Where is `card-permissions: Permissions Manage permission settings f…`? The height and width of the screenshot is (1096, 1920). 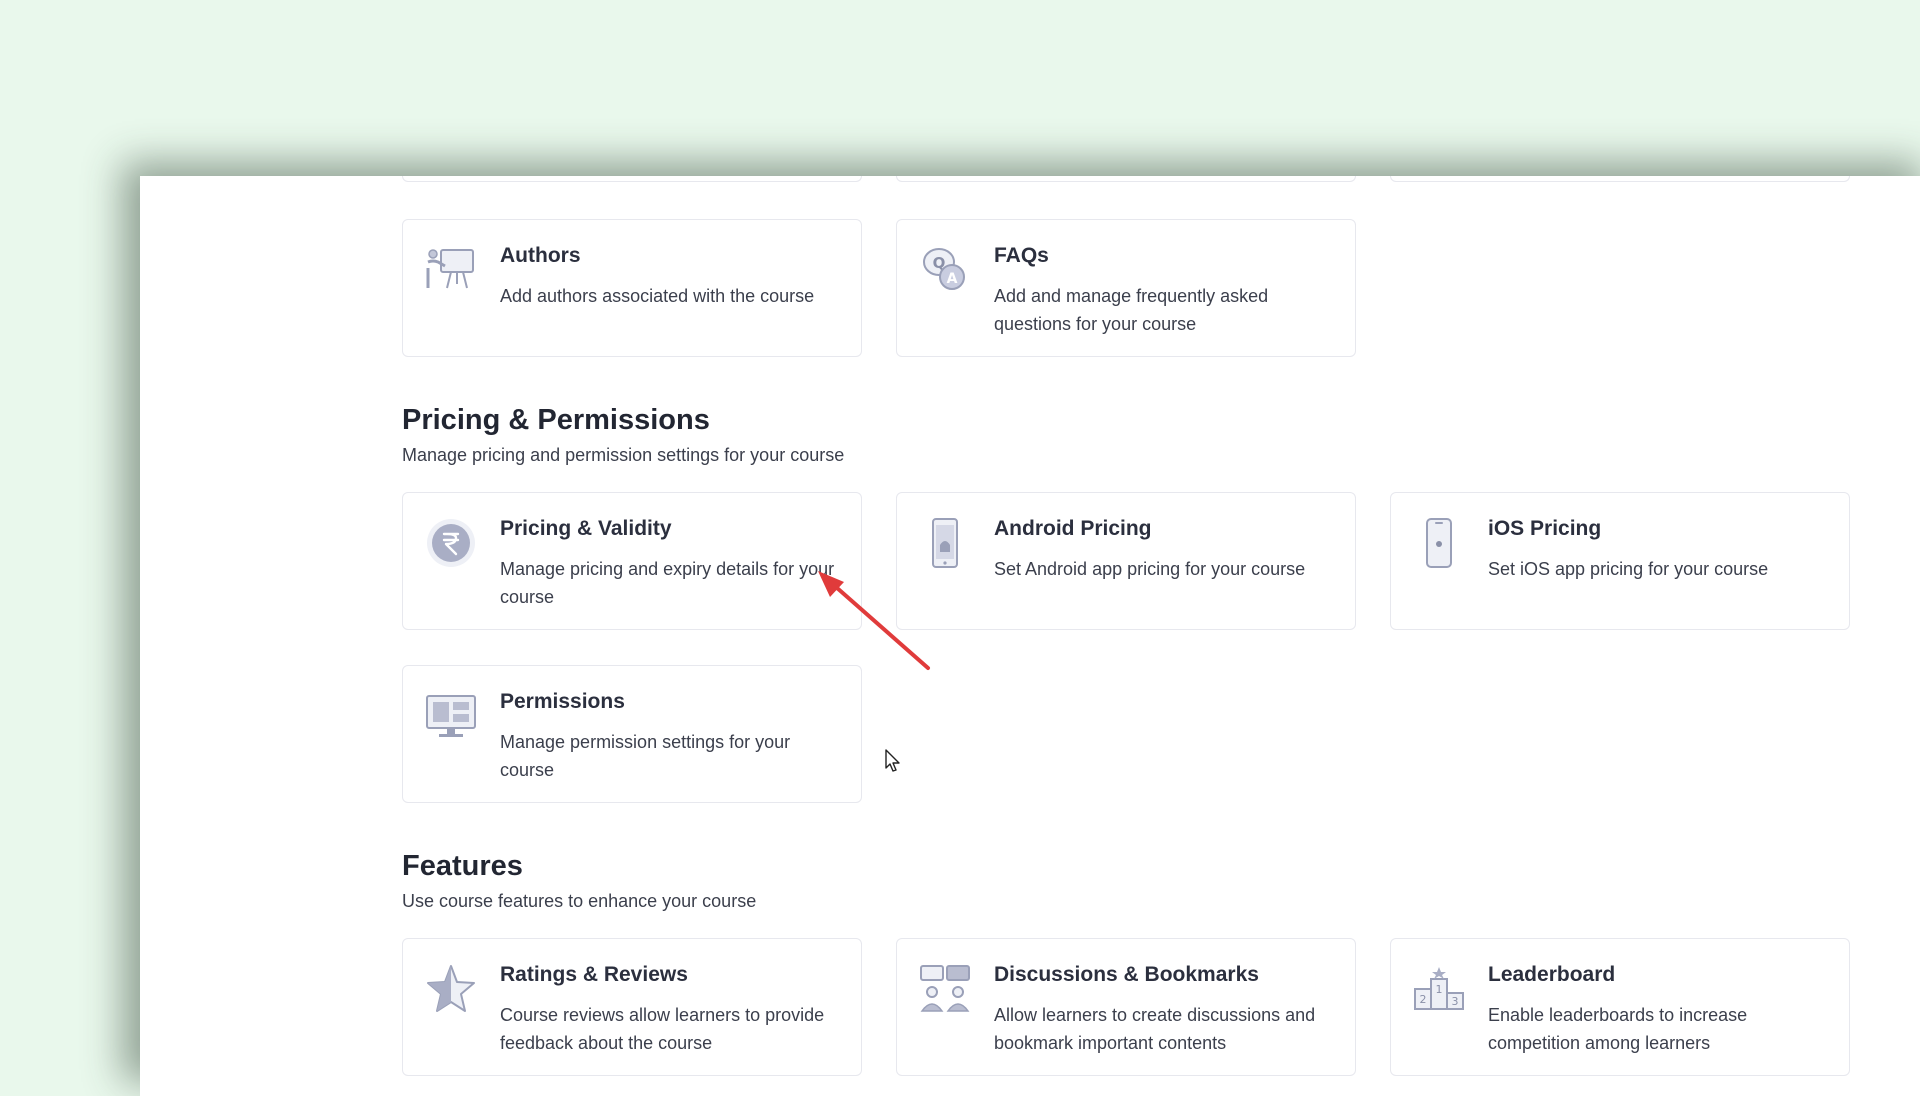 card-permissions: Permissions Manage permission settings f… is located at coordinates (632, 734).